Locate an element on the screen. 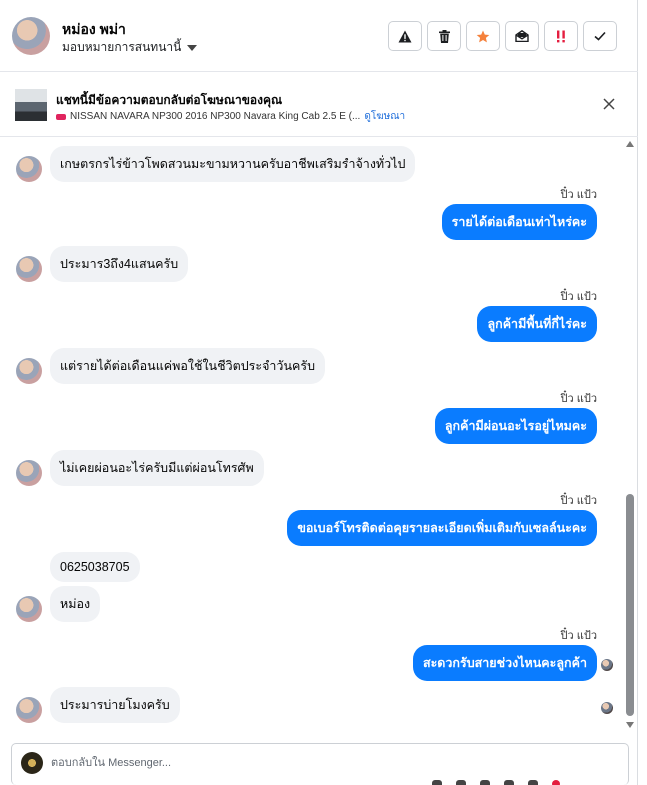 Image resolution: width=647 pixels, height=785 pixels. delete-button is located at coordinates (444, 36).